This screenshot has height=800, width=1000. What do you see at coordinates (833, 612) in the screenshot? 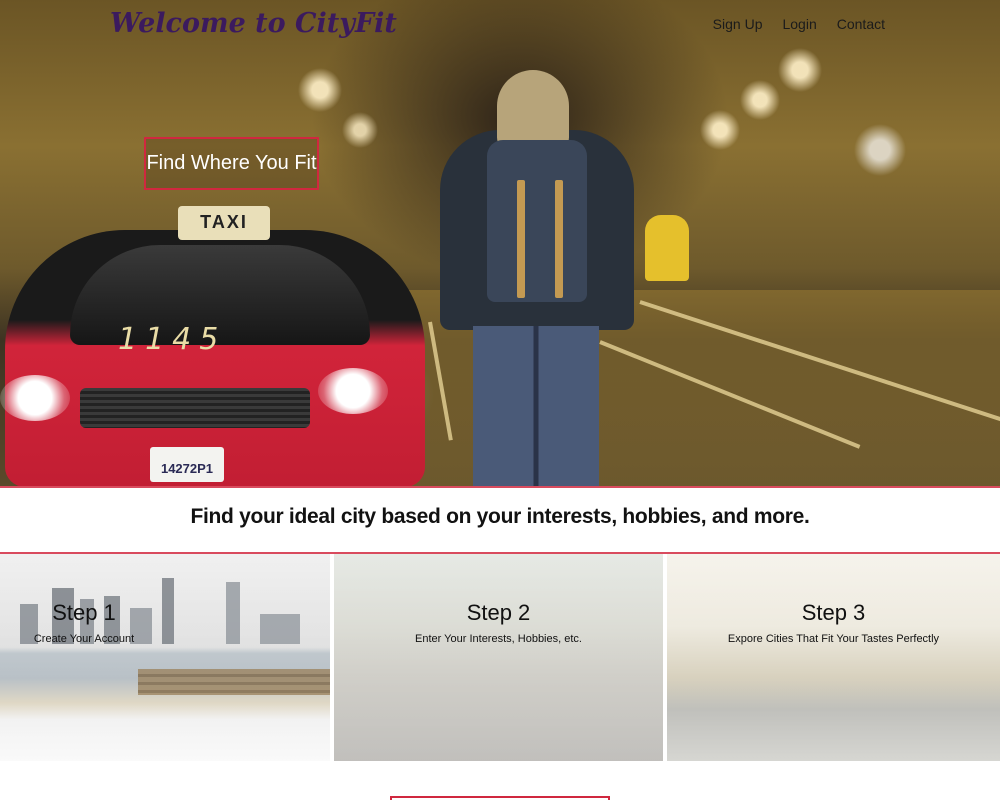
I see `step-title: Step 3` at bounding box center [833, 612].